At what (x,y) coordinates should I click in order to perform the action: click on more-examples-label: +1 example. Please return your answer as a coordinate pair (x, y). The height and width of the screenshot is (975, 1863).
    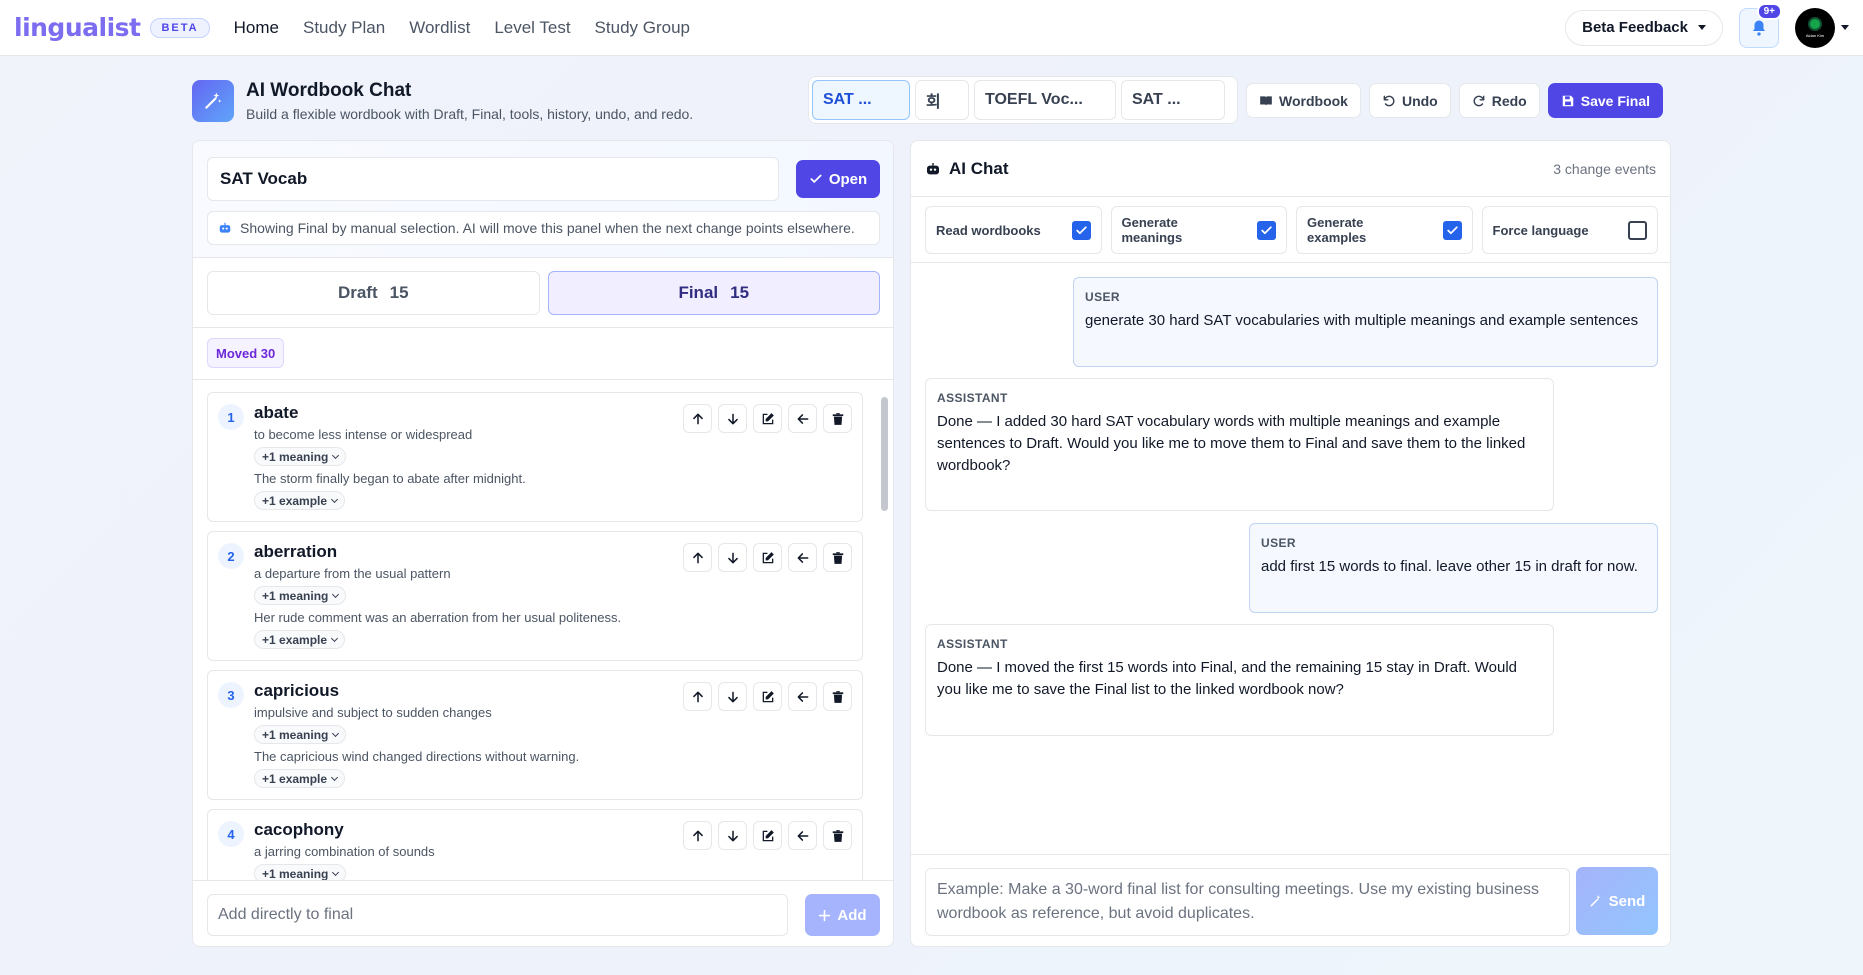
    Looking at the image, I should click on (295, 500).